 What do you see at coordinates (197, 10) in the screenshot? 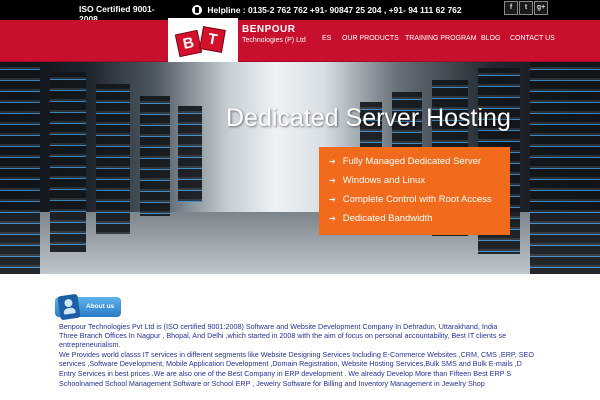
I see `phone-icon` at bounding box center [197, 10].